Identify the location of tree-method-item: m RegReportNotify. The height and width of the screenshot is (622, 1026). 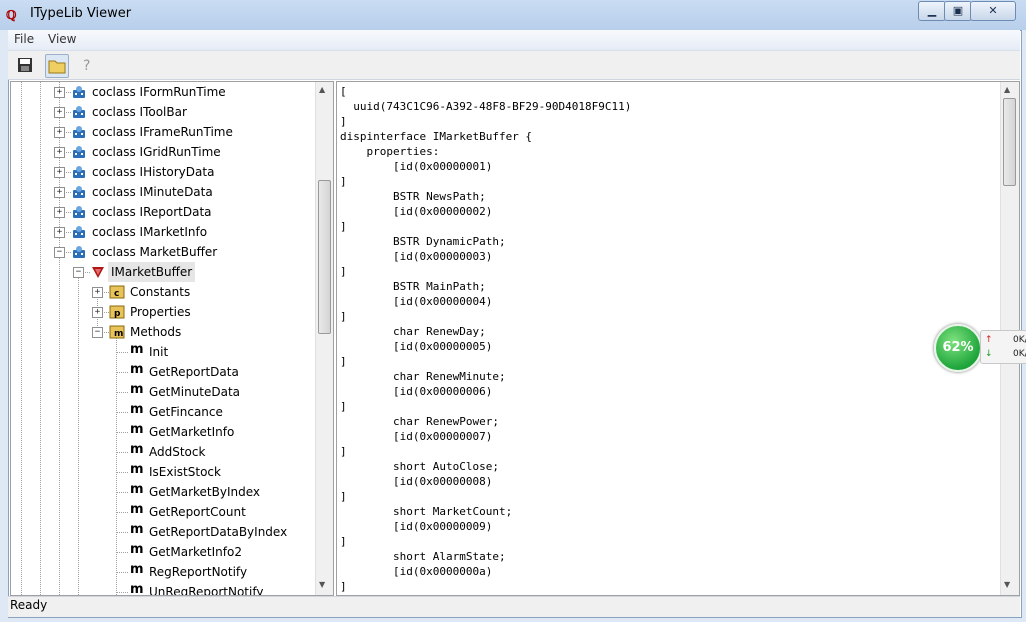
(163, 572).